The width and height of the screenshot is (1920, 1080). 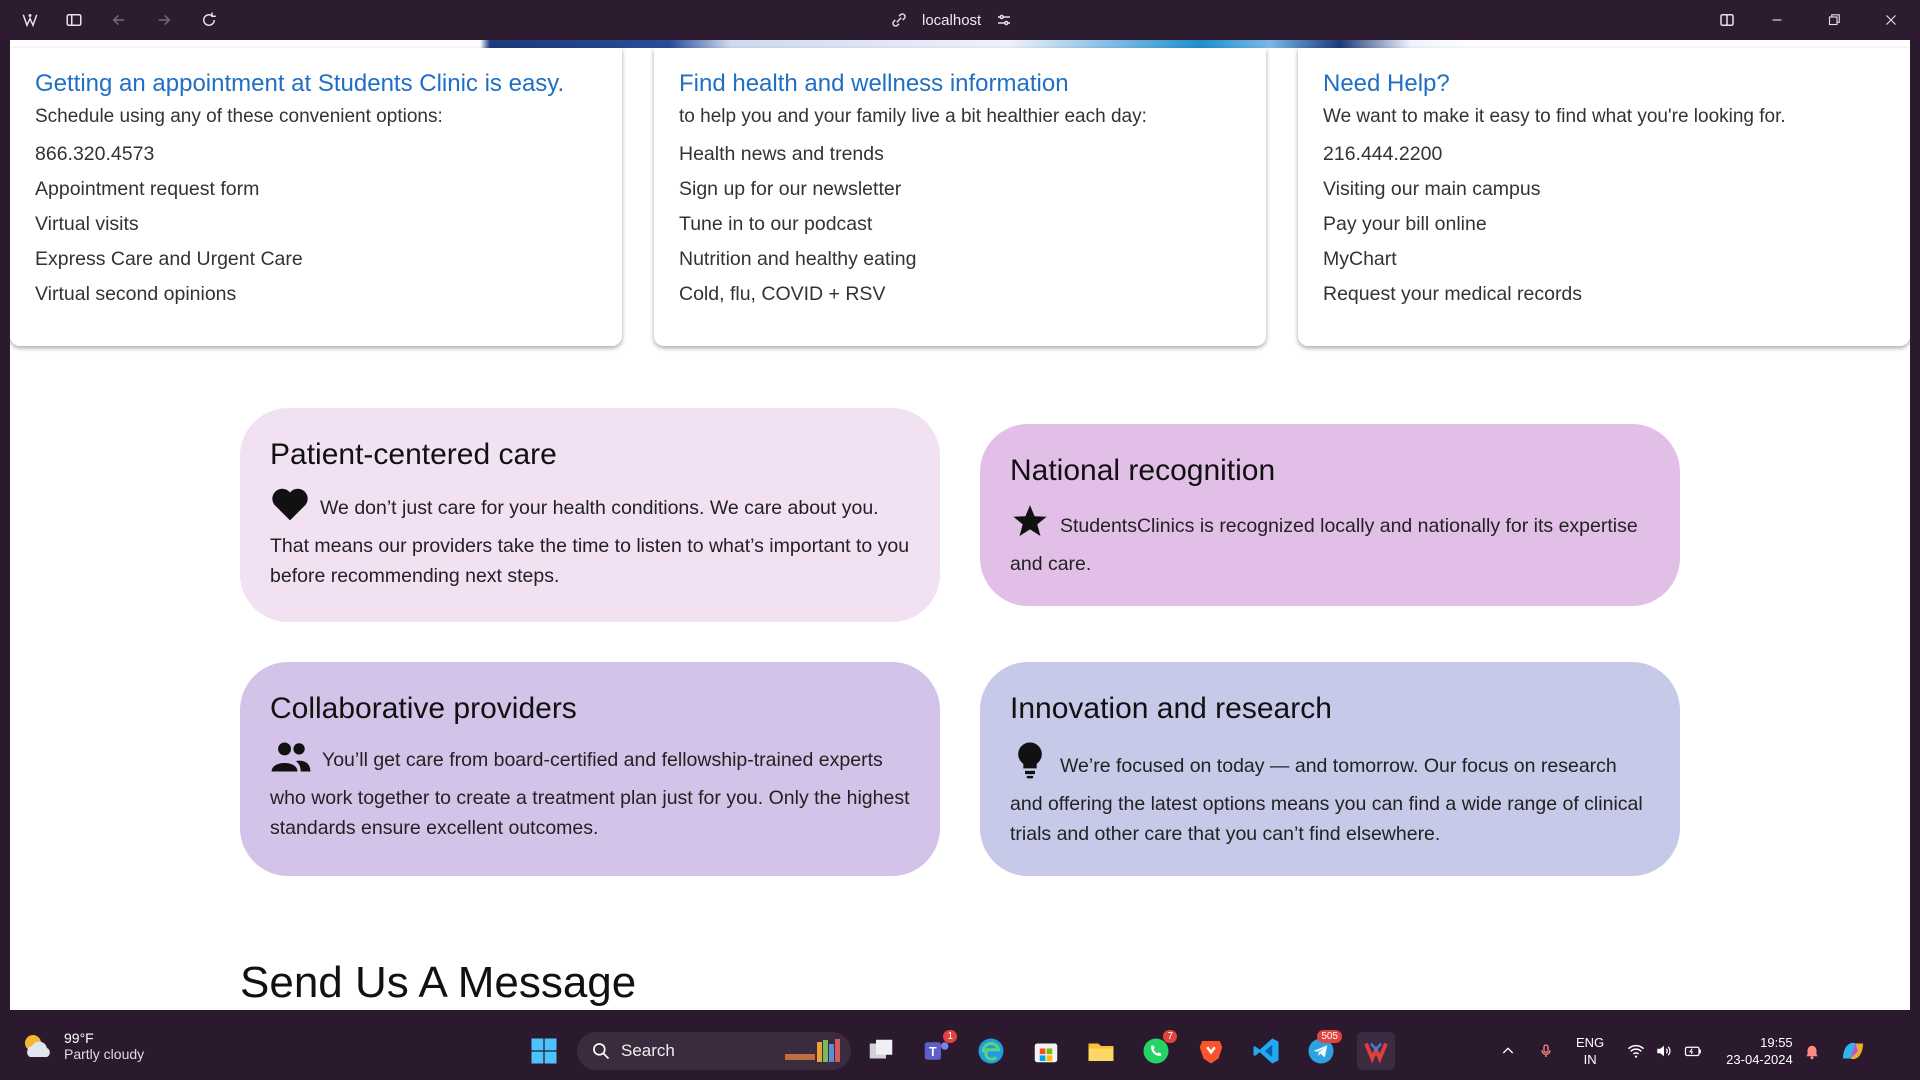 I want to click on telegram-badge: 505, so click(x=1329, y=1036).